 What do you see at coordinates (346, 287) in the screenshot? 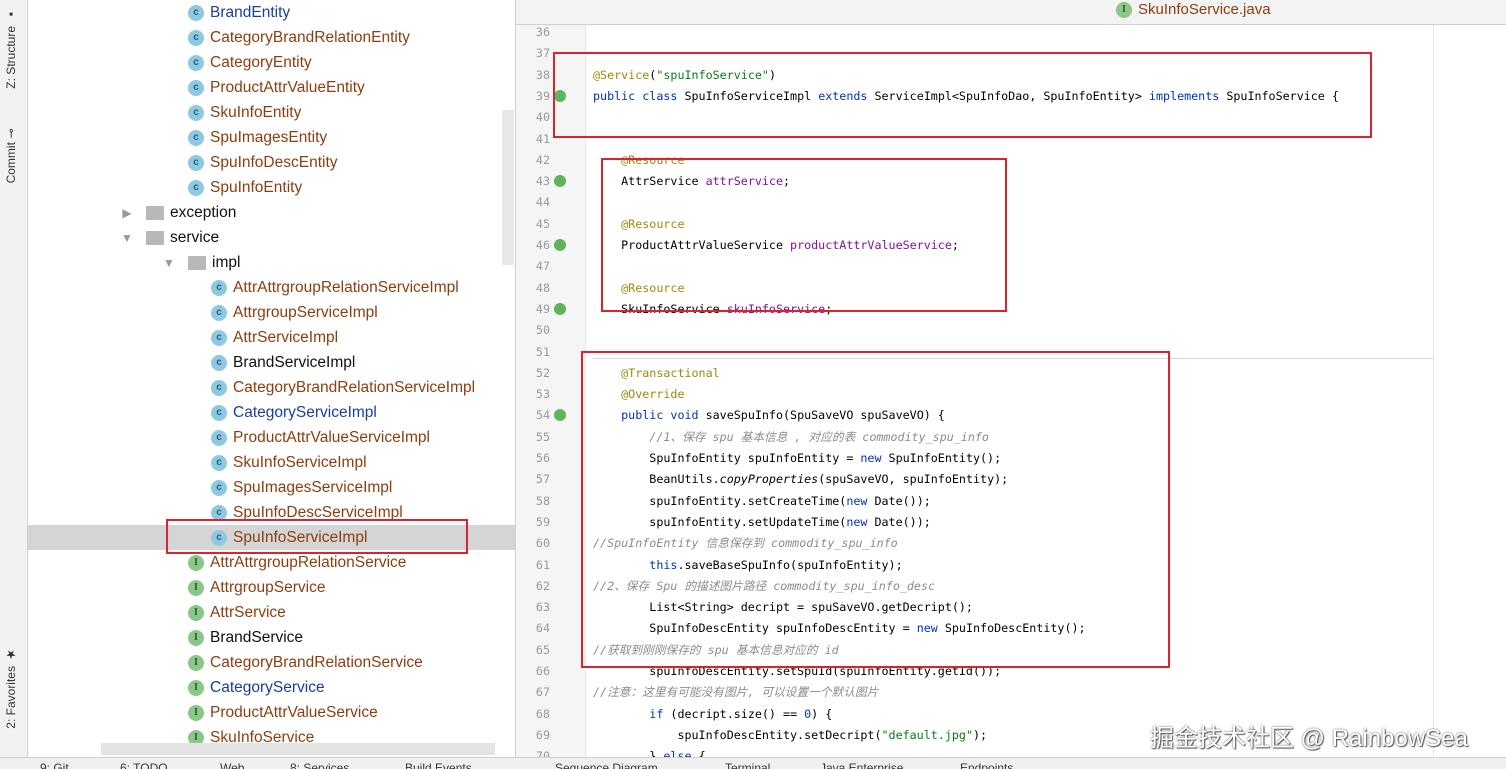
I see `tree-item-label: AttrAttrgroupRelationServiceImpl` at bounding box center [346, 287].